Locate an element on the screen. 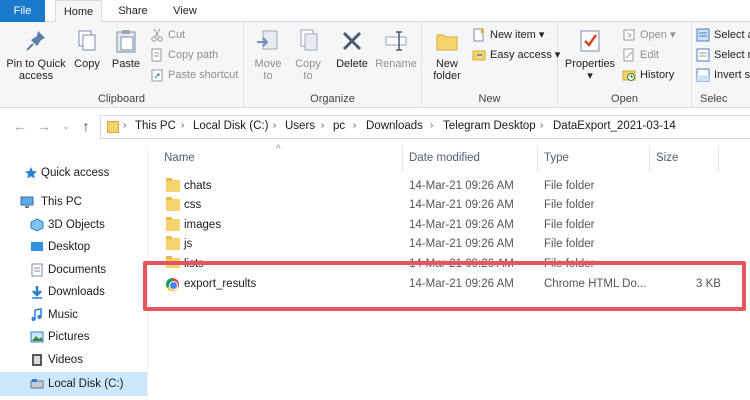 This screenshot has height=400, width=750. table-row: chats 14-Mar-21 09:26 AM File folder is located at coordinates (453, 186).